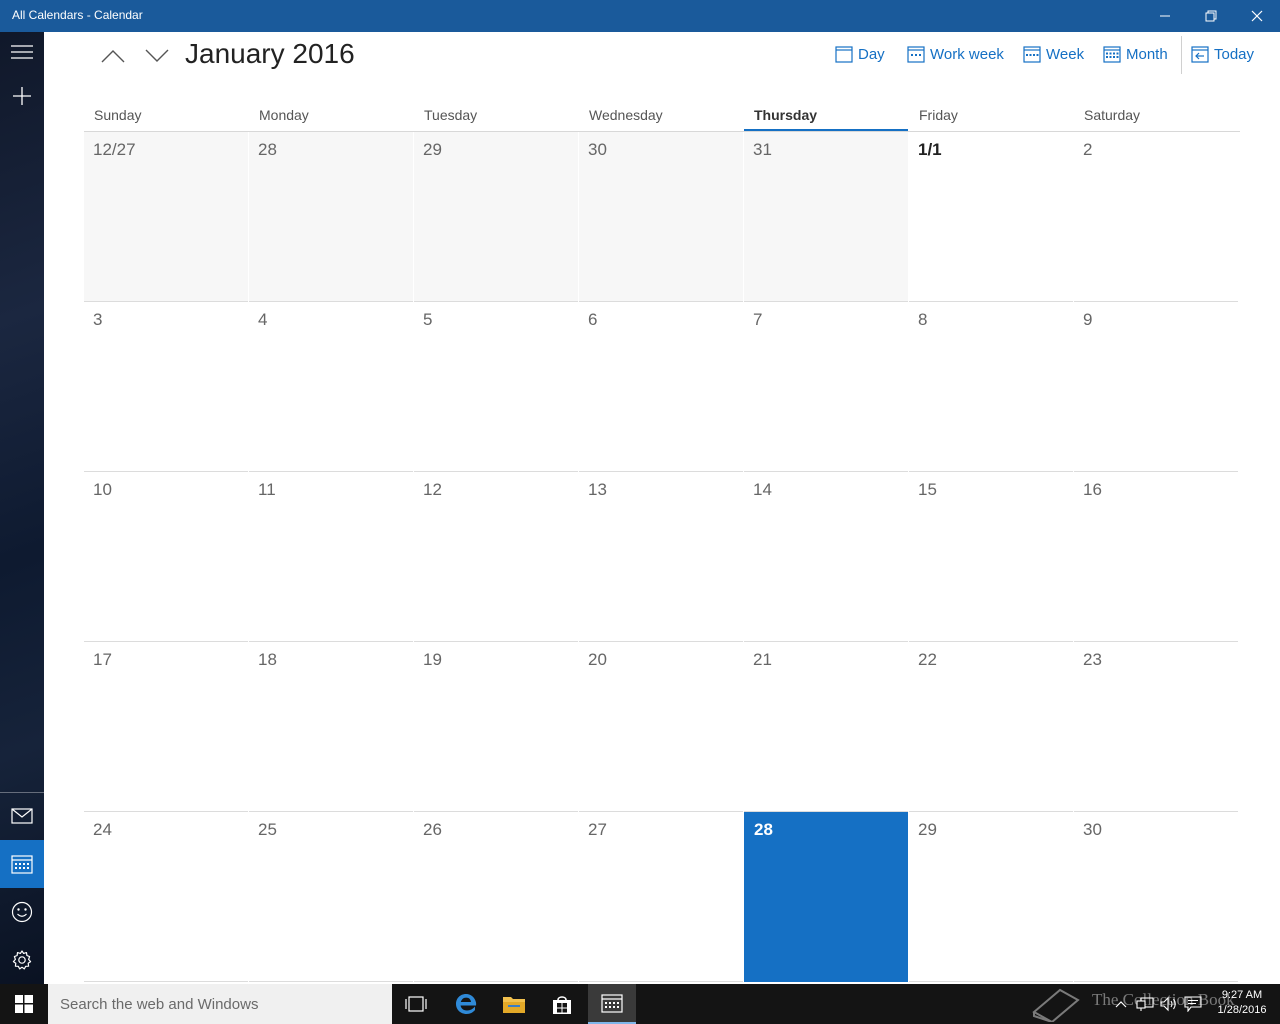 The width and height of the screenshot is (1280, 1024). What do you see at coordinates (166, 727) in the screenshot?
I see `day-cell: 17` at bounding box center [166, 727].